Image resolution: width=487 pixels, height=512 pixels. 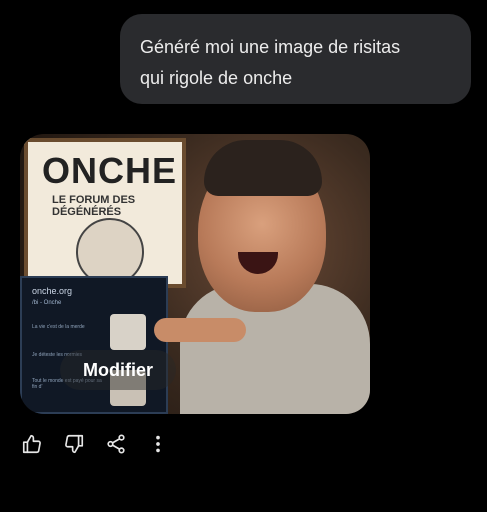 I want to click on phone-board: /bi - Onche, so click(x=47, y=303).